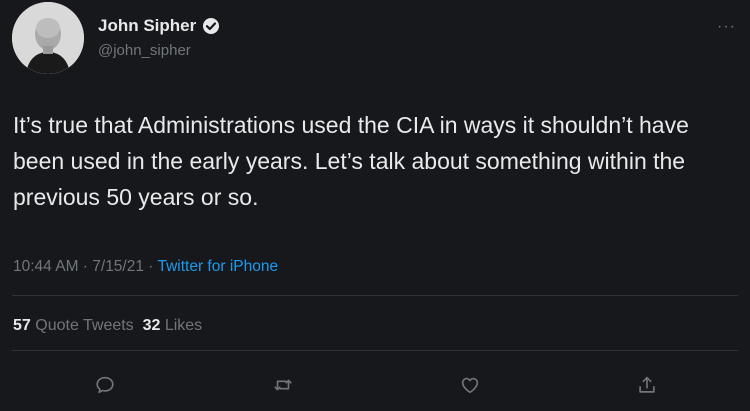 The image size is (750, 411). I want to click on like-icon, so click(470, 385).